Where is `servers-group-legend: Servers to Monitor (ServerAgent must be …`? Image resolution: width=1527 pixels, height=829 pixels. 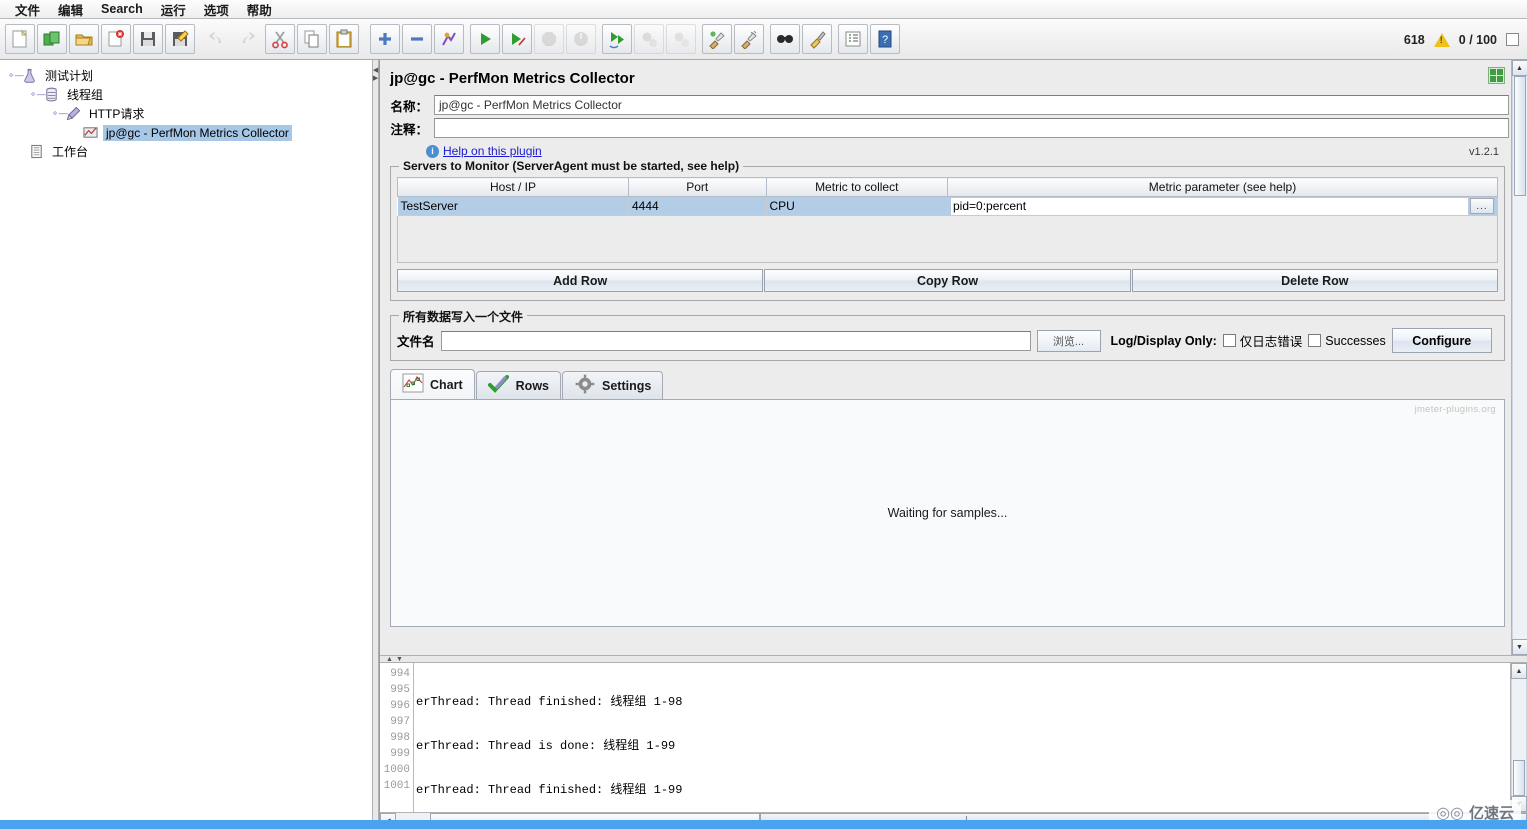
servers-group-legend: Servers to Monitor (ServerAgent must be … is located at coordinates (571, 166).